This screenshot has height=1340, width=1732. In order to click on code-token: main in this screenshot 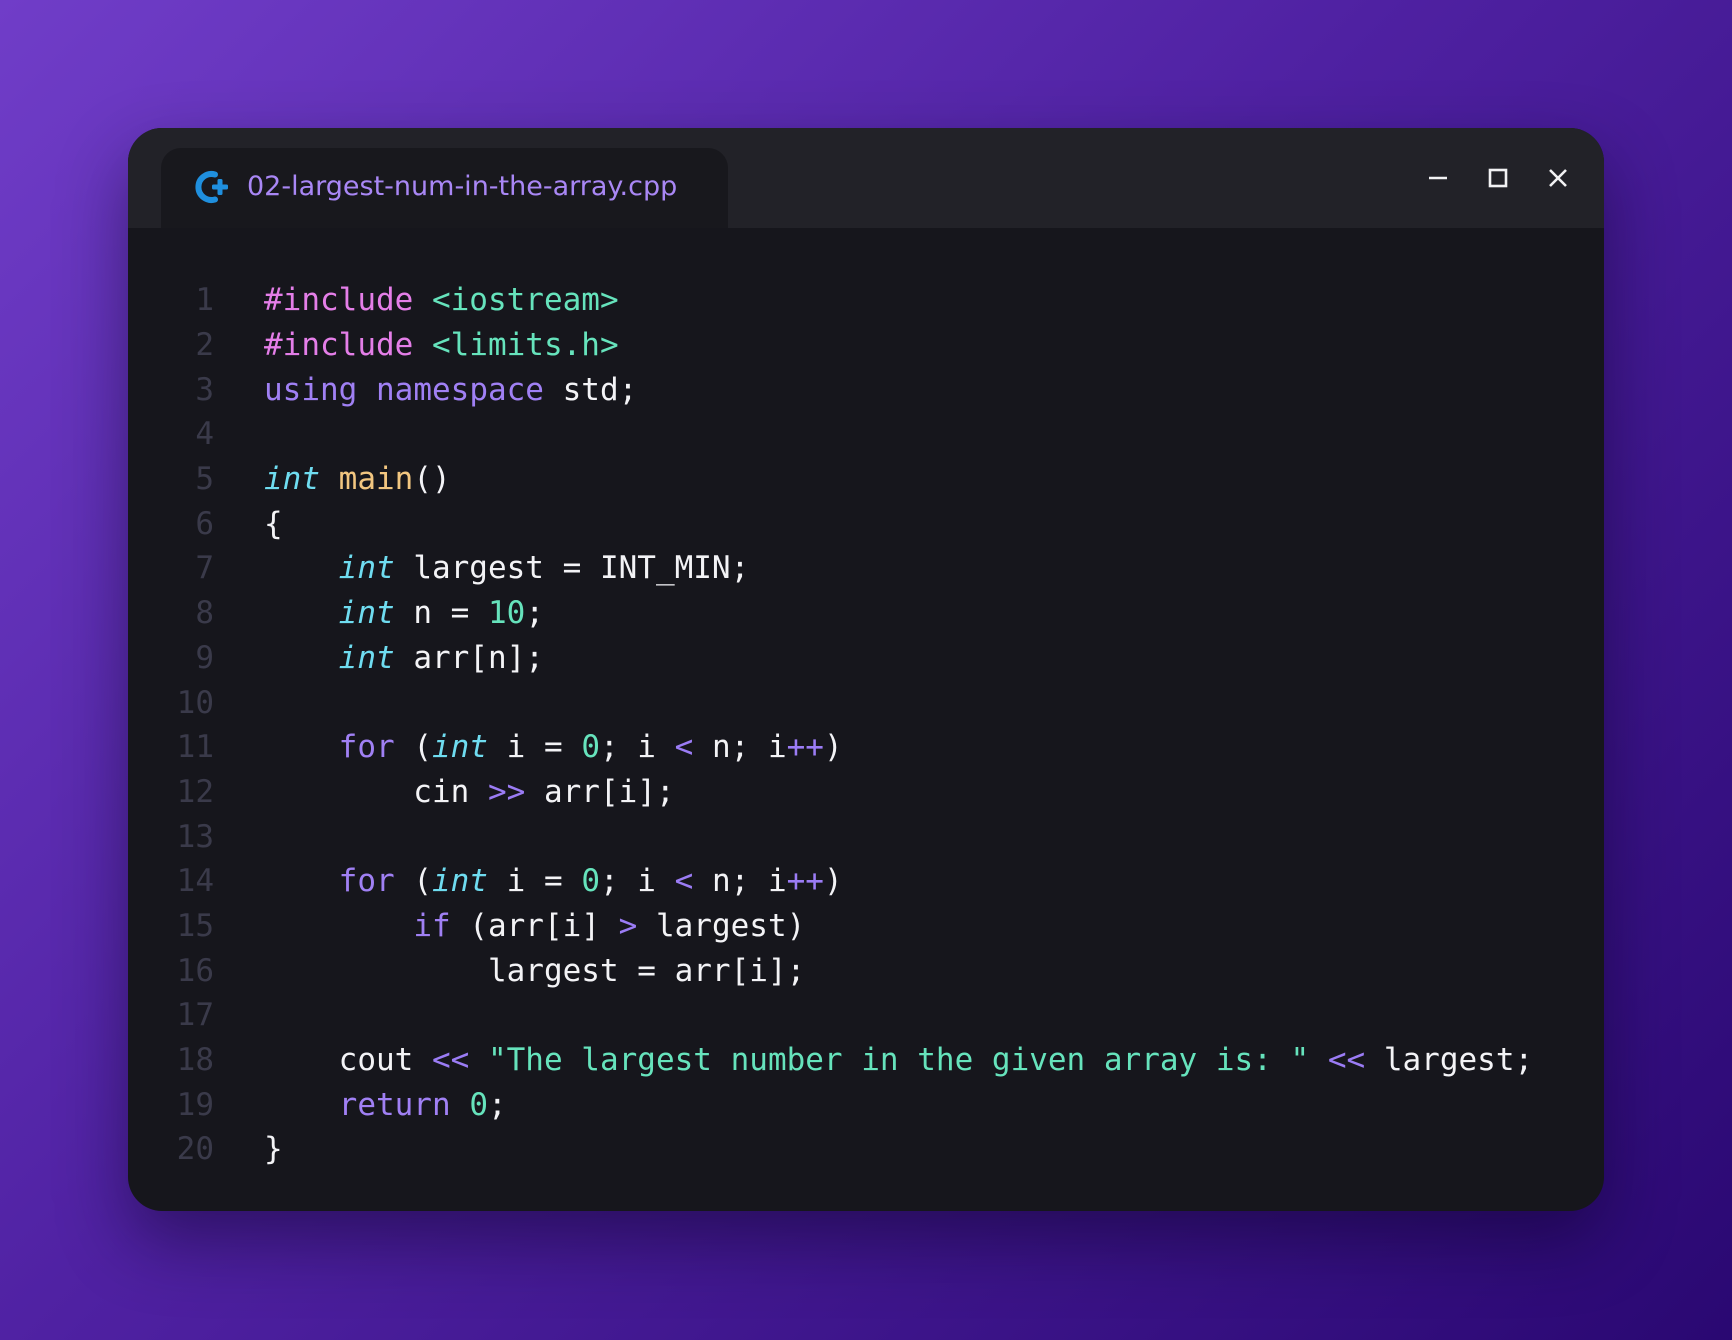, I will do `click(376, 479)`.